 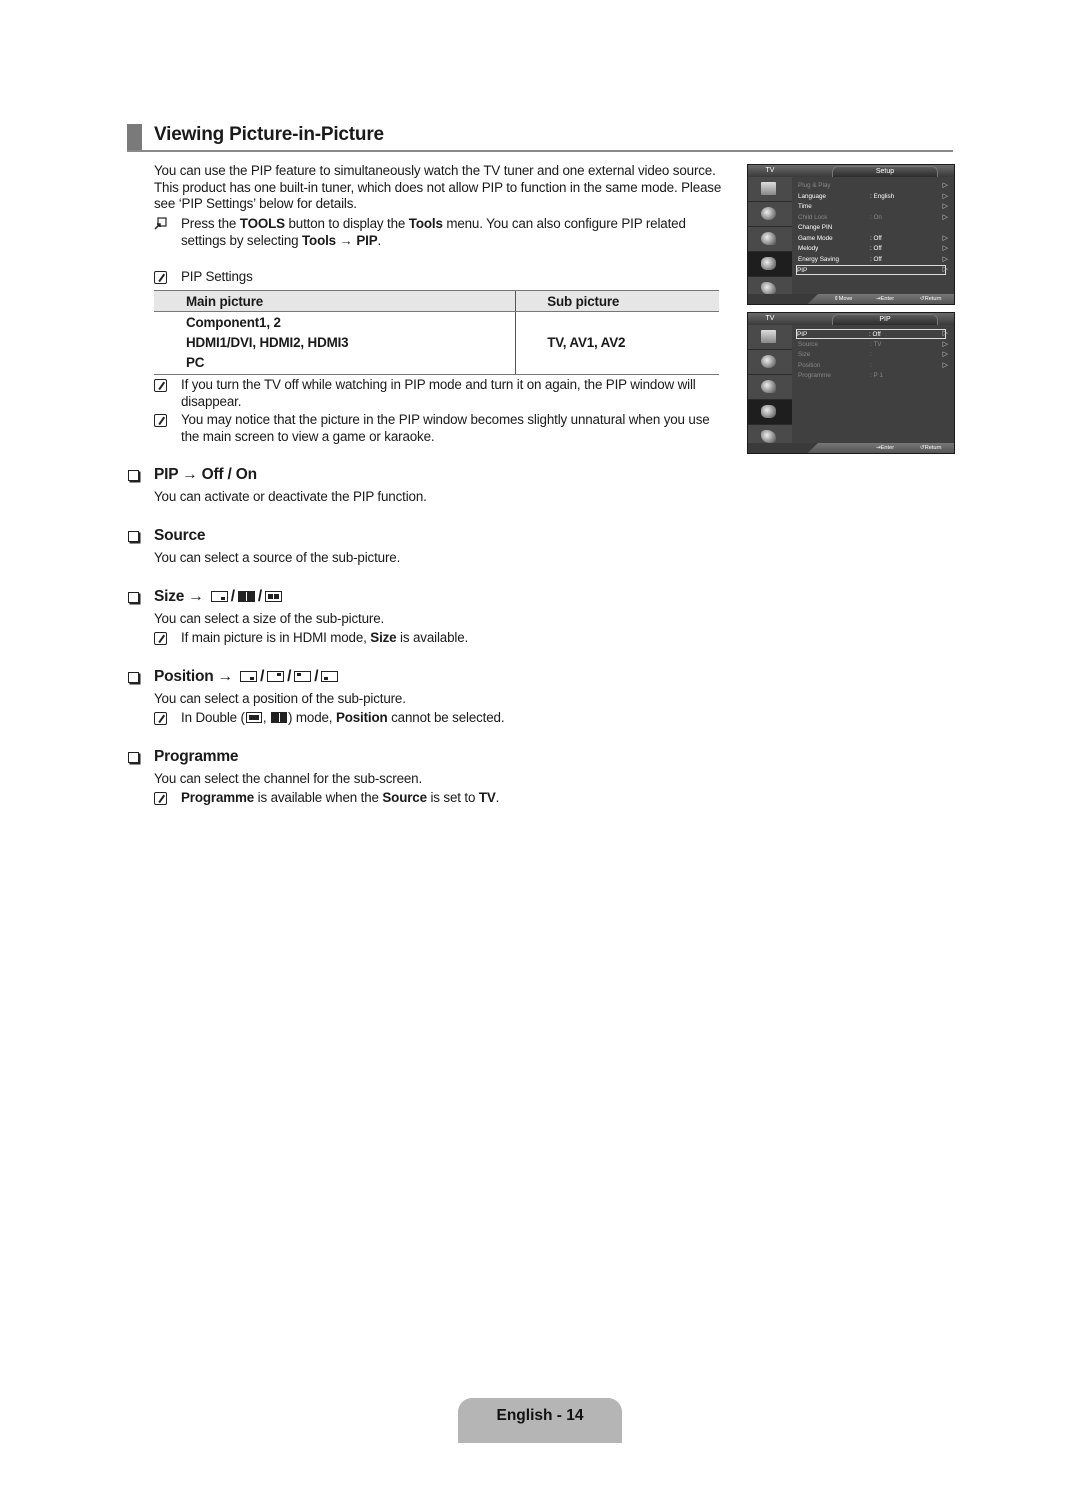 I want to click on sub-picture-cell: TV, AV1, AV2, so click(x=617, y=343).